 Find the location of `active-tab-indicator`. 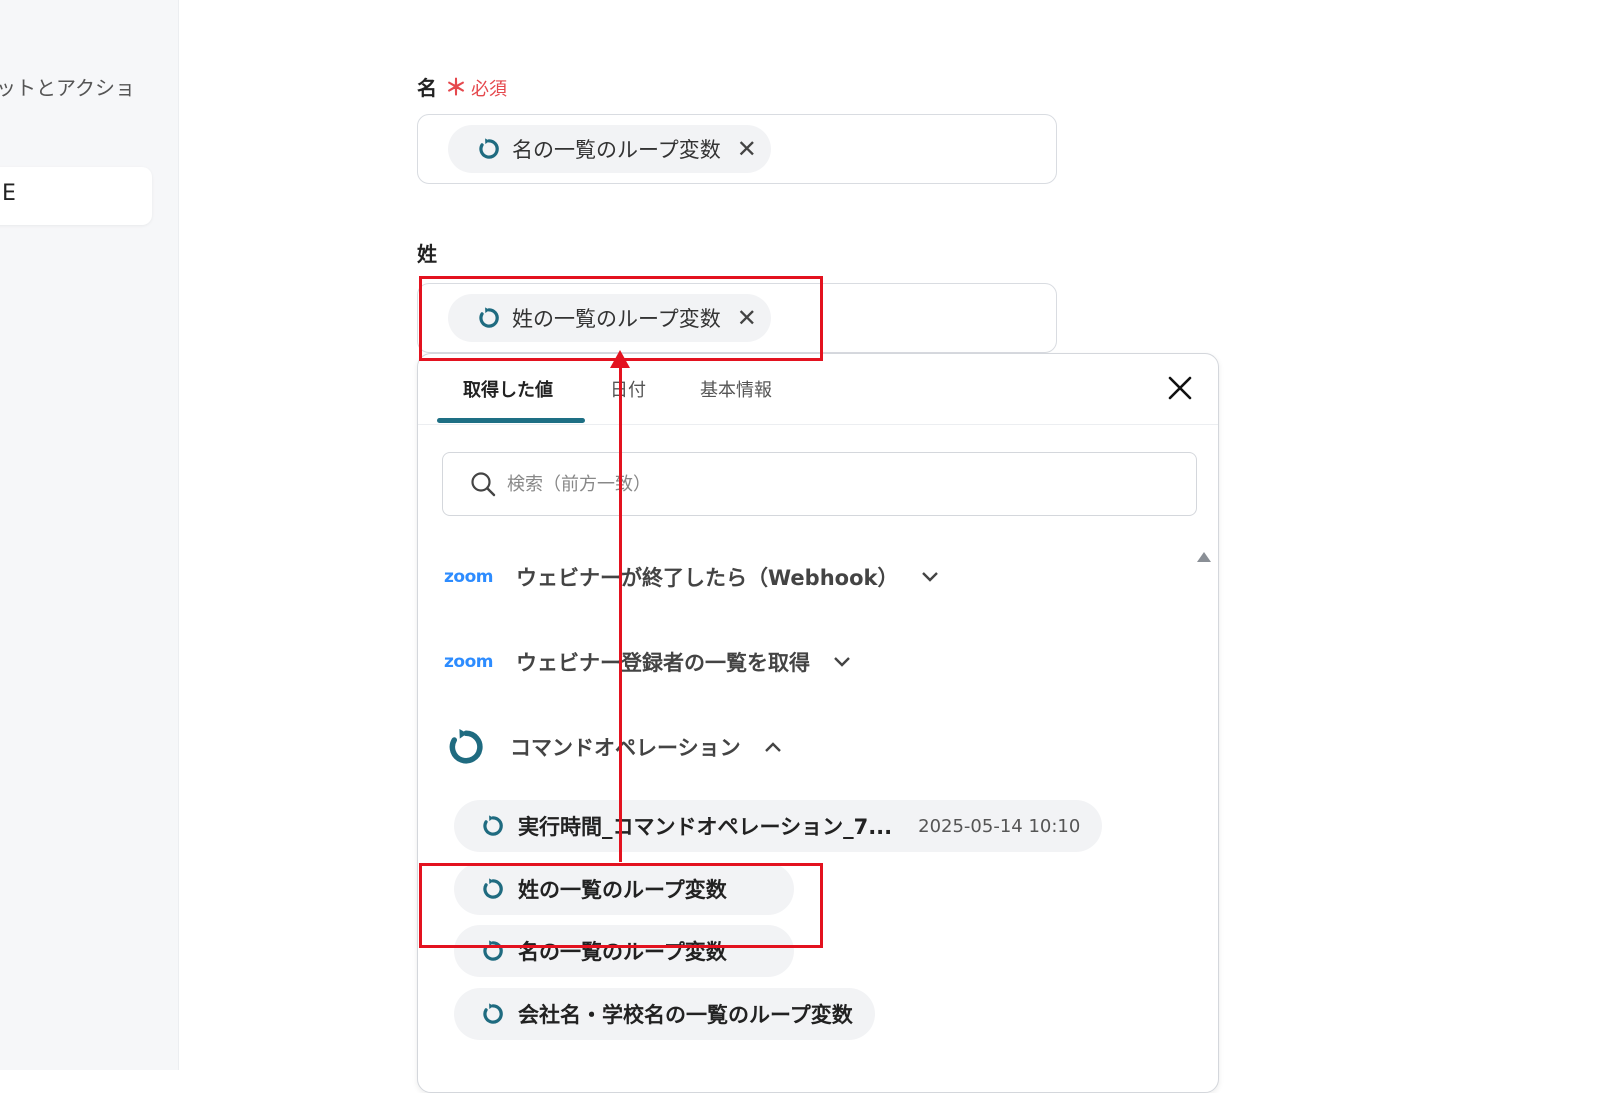

active-tab-indicator is located at coordinates (511, 420).